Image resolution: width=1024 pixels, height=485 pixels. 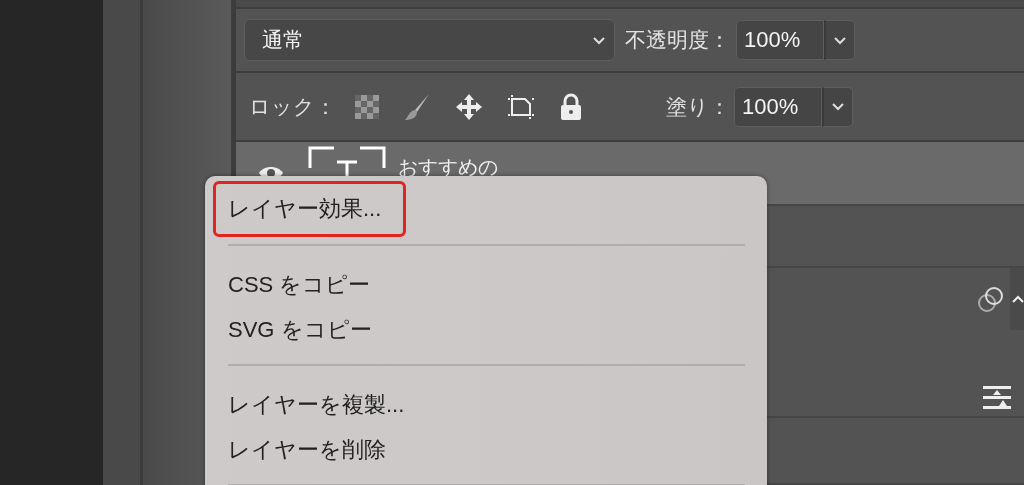 What do you see at coordinates (780, 40) in the screenshot?
I see `opacity-field: 100%` at bounding box center [780, 40].